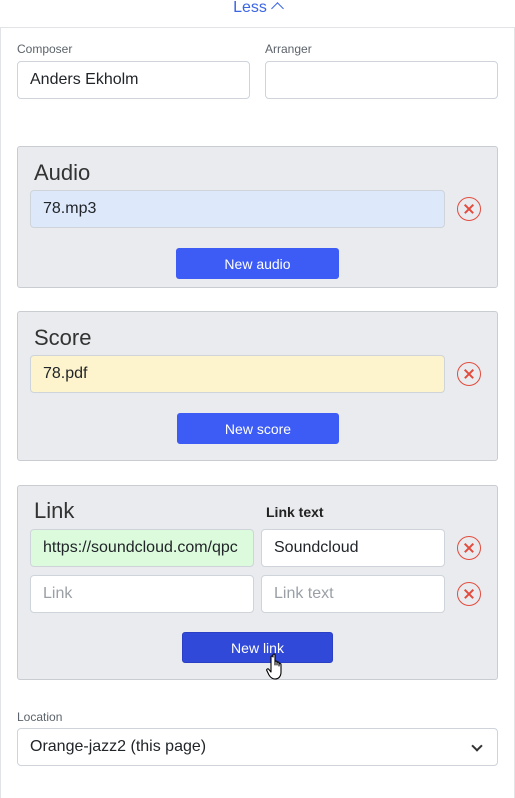 The image size is (515, 798). I want to click on link-text-header: Link text, so click(295, 512).